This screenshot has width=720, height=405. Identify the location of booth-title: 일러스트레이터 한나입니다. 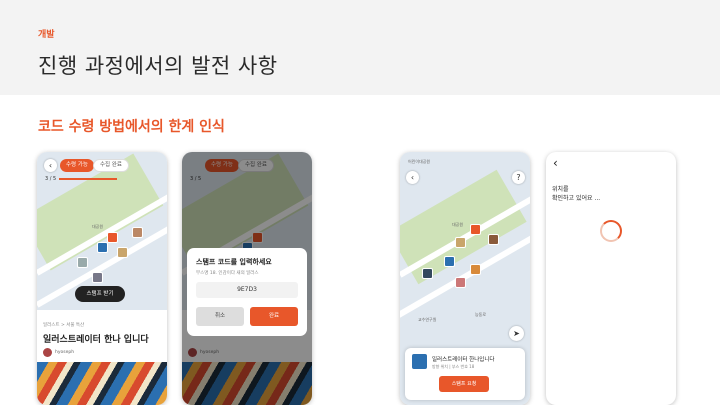
(463, 360).